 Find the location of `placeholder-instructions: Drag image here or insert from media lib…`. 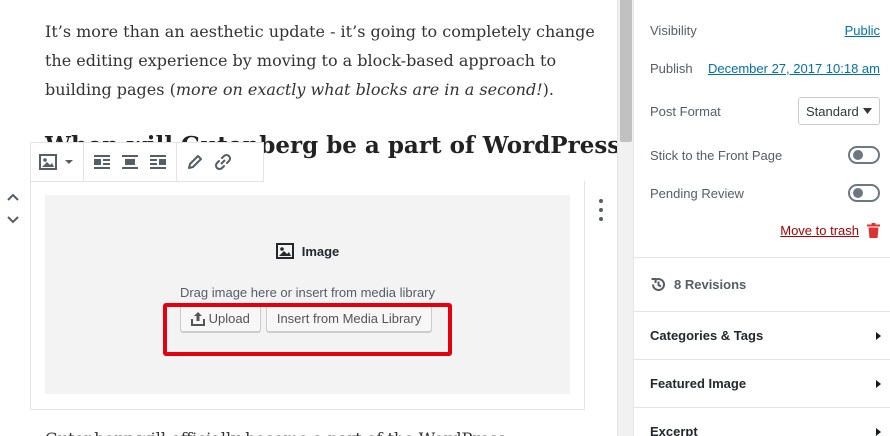

placeholder-instructions: Drag image here or insert from media lib… is located at coordinates (307, 292).